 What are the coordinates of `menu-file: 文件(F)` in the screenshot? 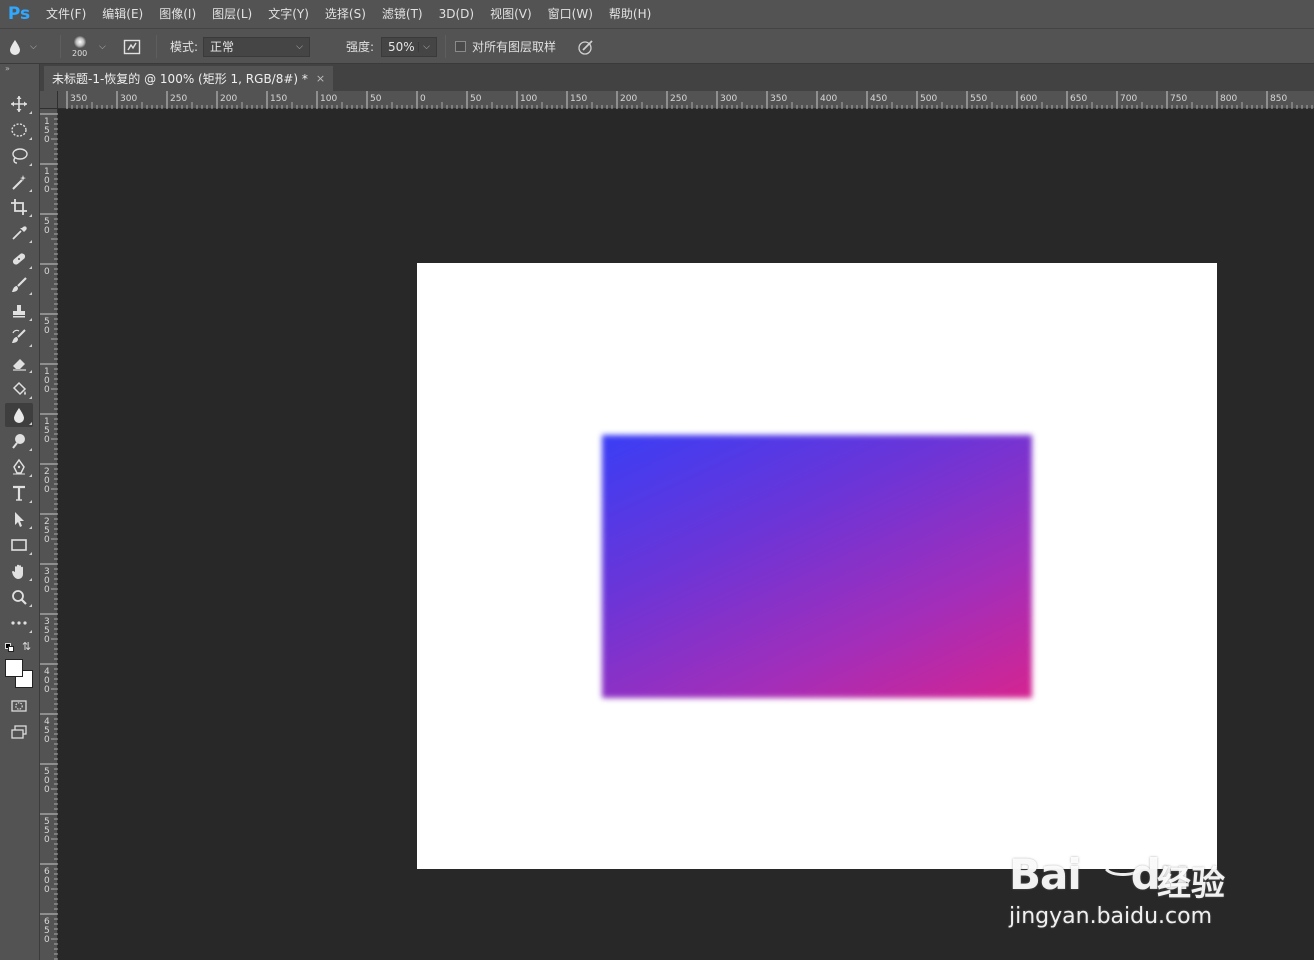 It's located at (66, 14).